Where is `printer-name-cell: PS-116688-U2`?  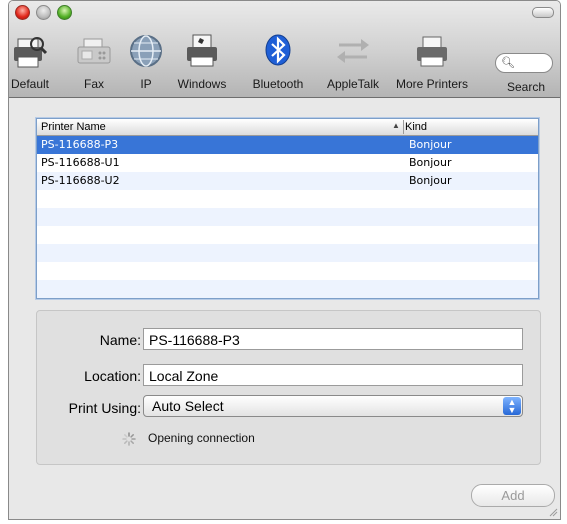
printer-name-cell: PS-116688-U2 is located at coordinates (80, 180).